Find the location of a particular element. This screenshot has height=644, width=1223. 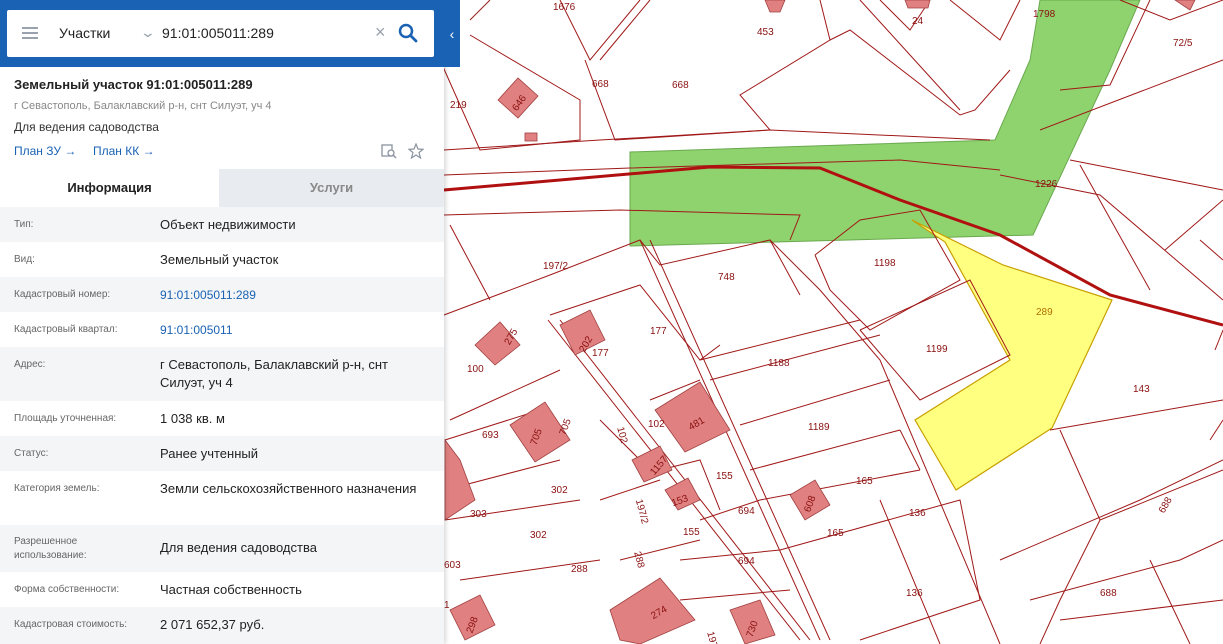

row-label: Категория земель: is located at coordinates (57, 488).